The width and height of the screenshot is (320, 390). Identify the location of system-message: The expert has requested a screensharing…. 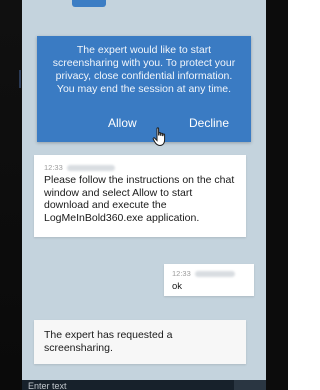
(140, 342).